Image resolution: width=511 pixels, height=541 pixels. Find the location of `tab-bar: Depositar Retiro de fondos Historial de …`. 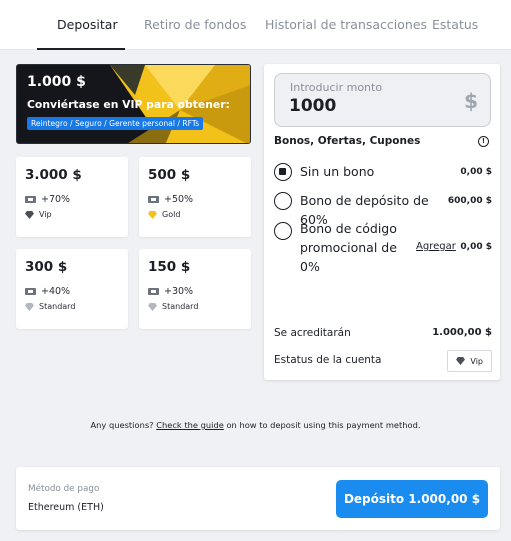

tab-bar: Depositar Retiro de fondos Historial de … is located at coordinates (255, 25).